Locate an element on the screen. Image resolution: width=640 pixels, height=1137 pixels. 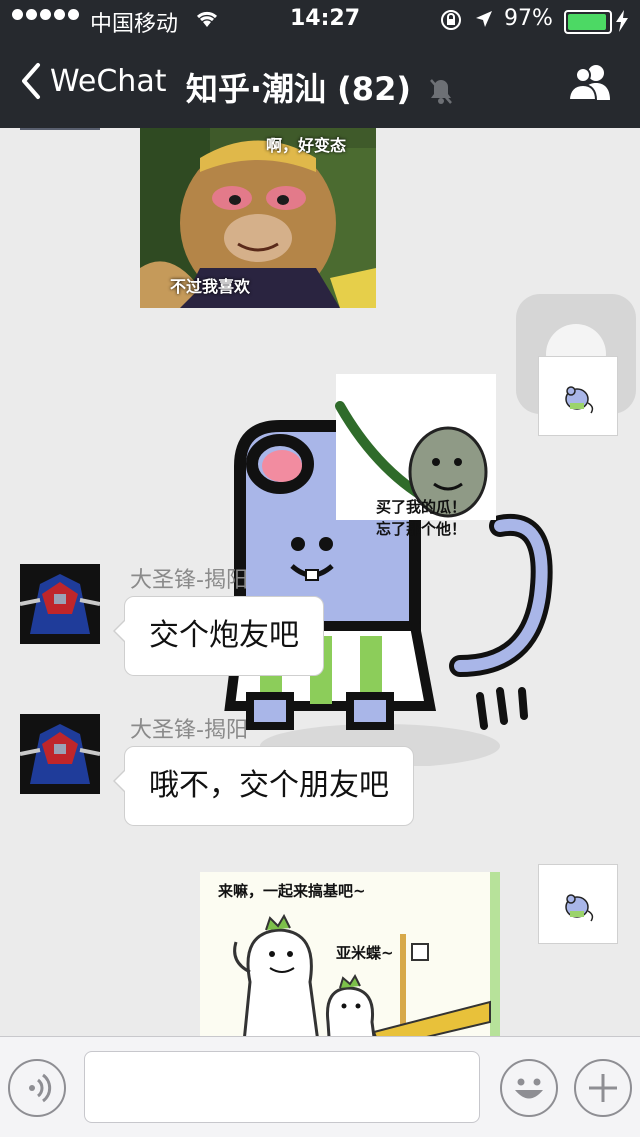
status-bar: 中国移动 14:27 97% is located at coordinates (320, 20).